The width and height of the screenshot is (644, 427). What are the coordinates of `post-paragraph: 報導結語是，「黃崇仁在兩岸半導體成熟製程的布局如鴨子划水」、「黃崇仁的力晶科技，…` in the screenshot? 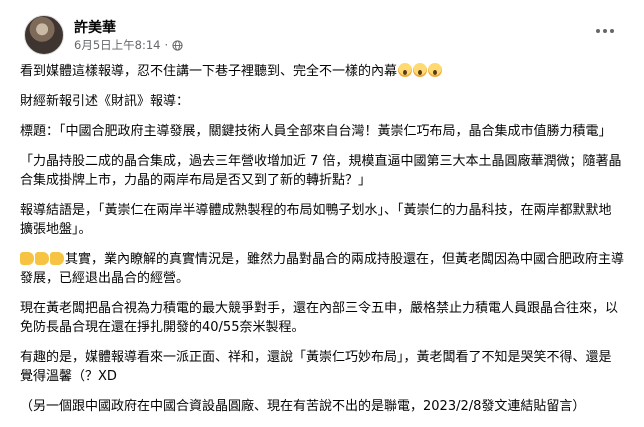 It's located at (316, 220).